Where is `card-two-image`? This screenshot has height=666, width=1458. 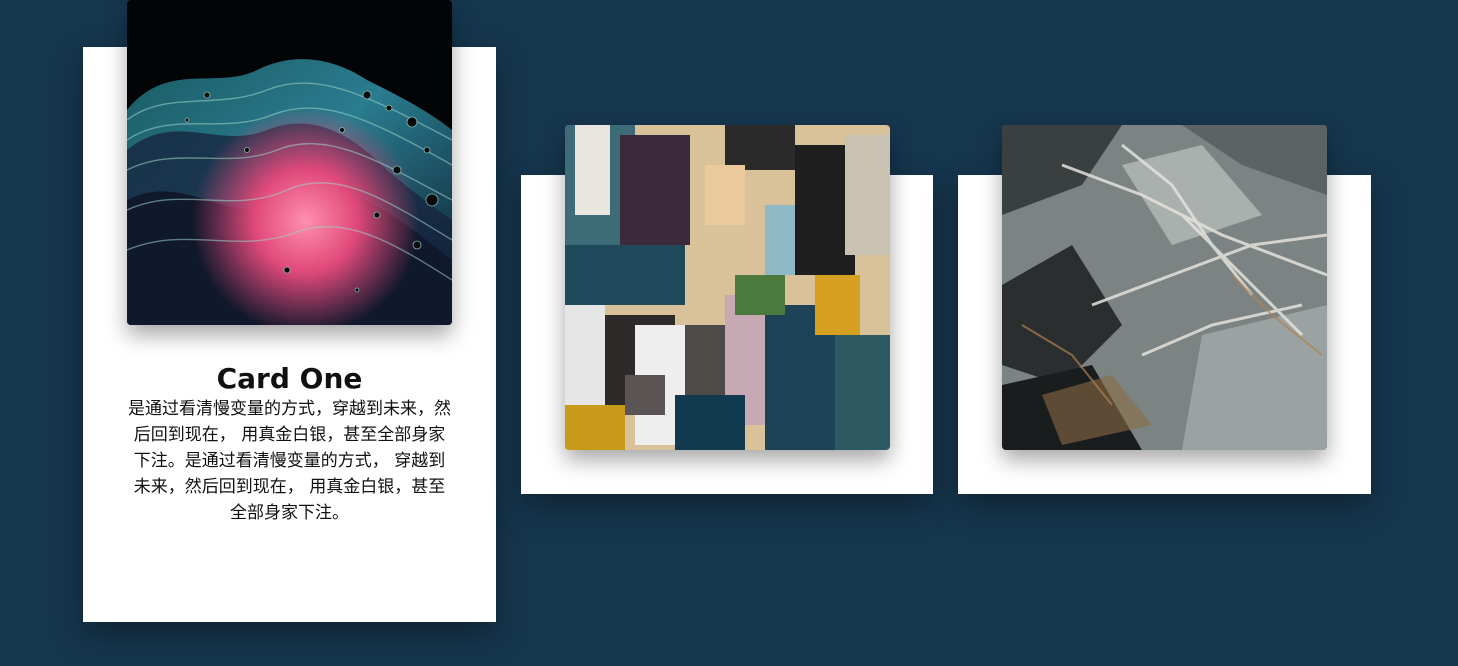 card-two-image is located at coordinates (727, 287).